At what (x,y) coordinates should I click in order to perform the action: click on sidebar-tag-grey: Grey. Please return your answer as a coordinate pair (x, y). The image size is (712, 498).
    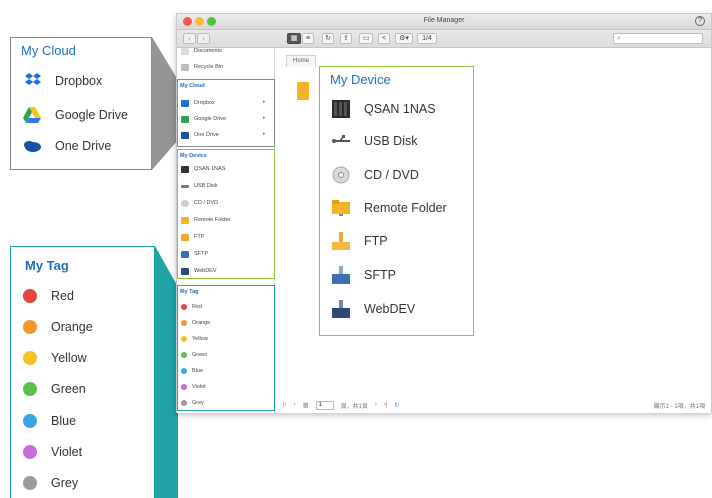
    Looking at the image, I should click on (192, 403).